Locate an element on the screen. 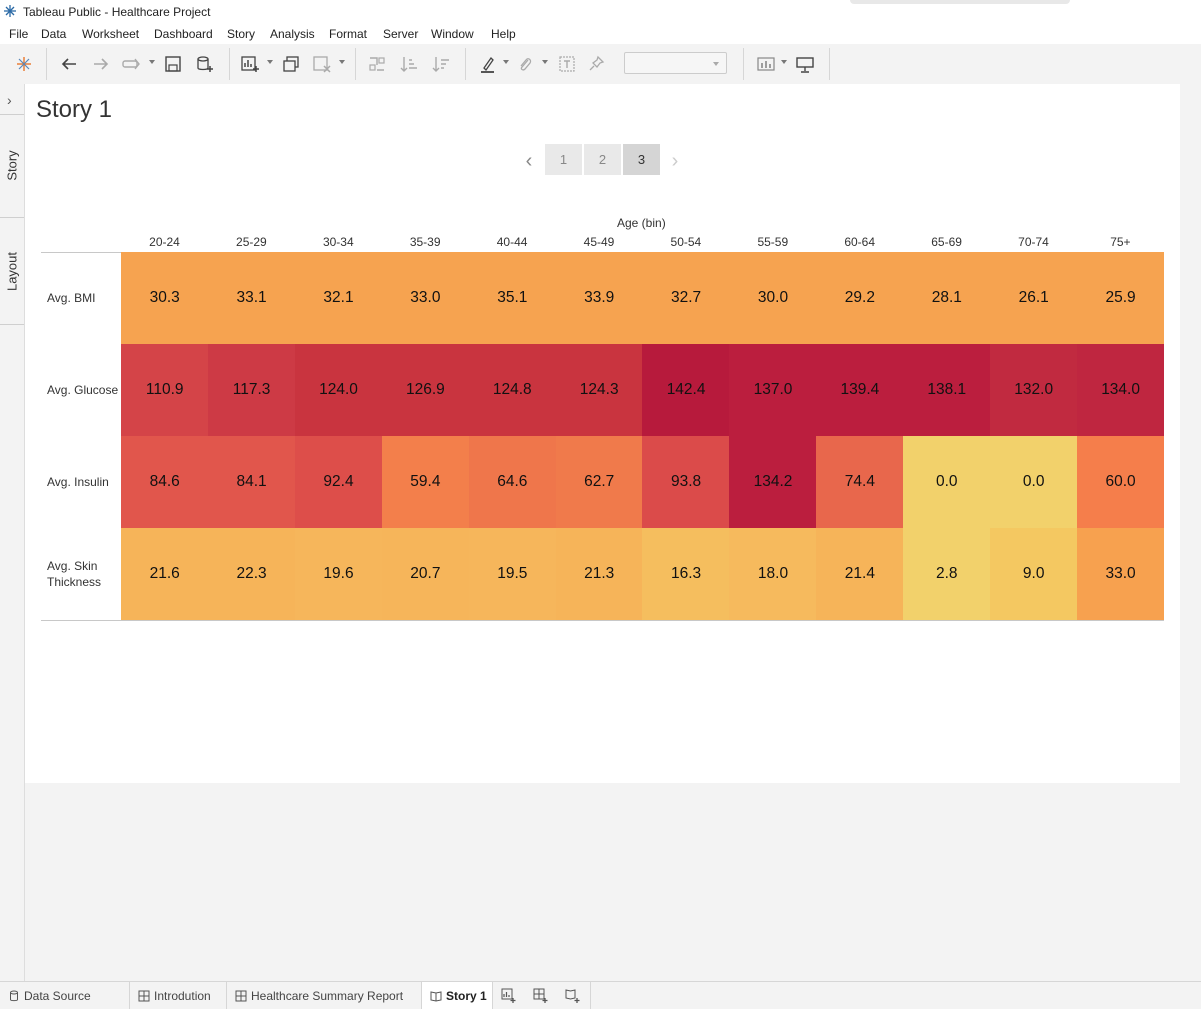  heatmap-cell: 30.0 is located at coordinates (773, 298).